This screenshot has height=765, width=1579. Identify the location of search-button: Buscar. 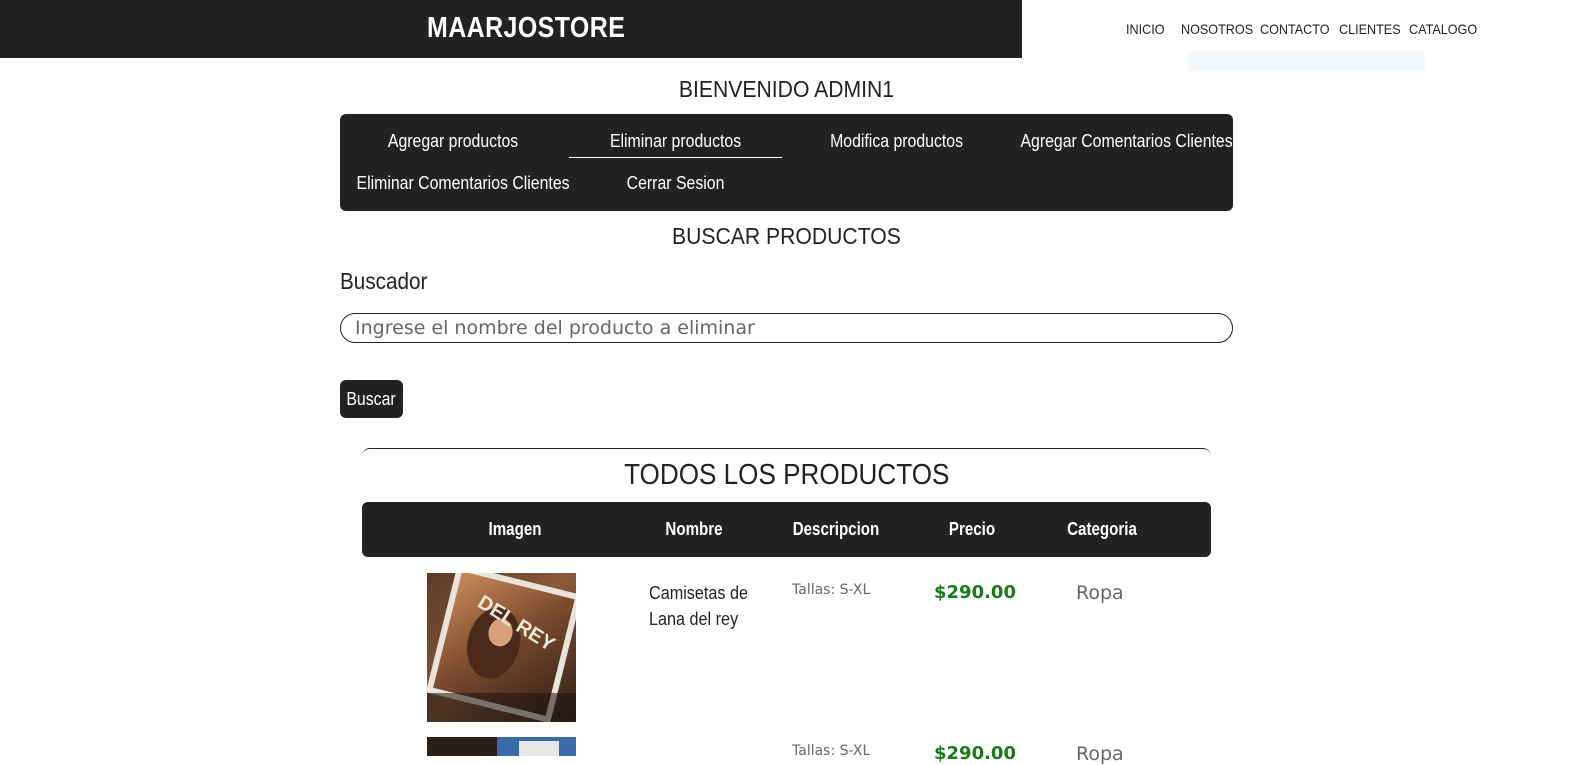
(371, 399).